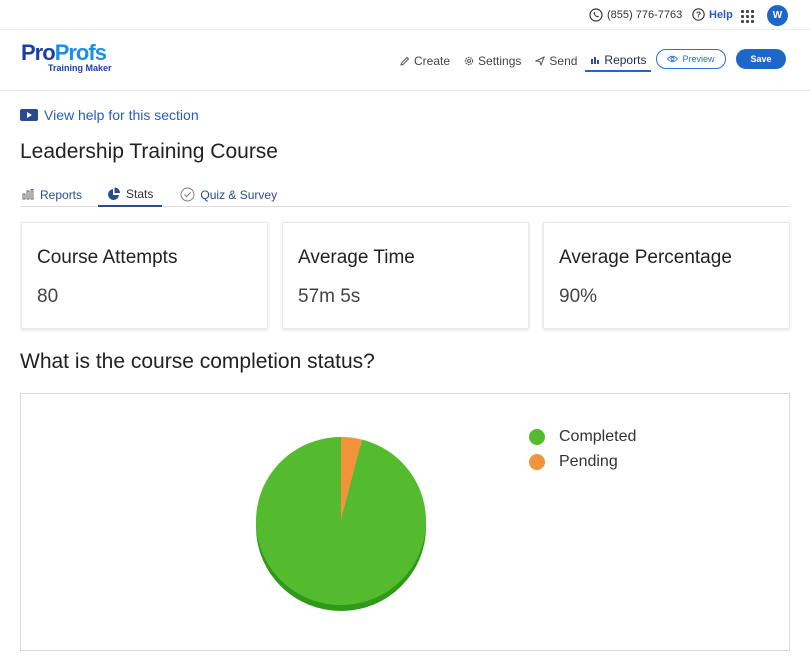  What do you see at coordinates (721, 14) in the screenshot?
I see `help-label: Help` at bounding box center [721, 14].